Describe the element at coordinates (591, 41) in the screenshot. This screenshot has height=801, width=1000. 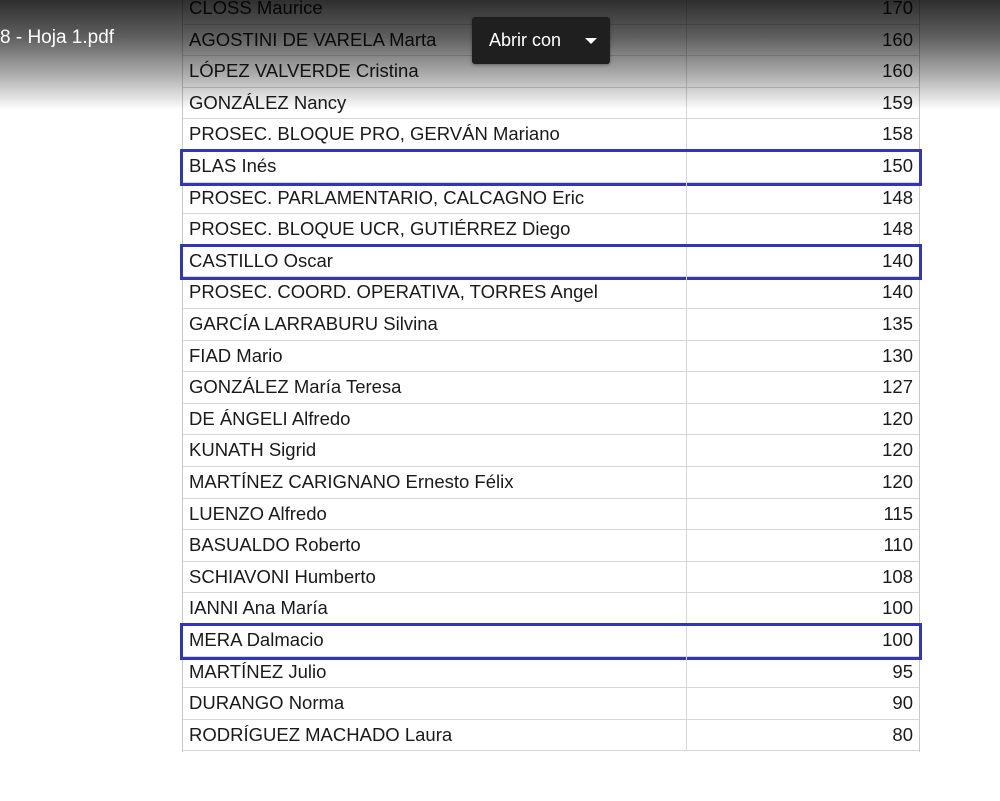
I see `caret-down-icon` at that location.